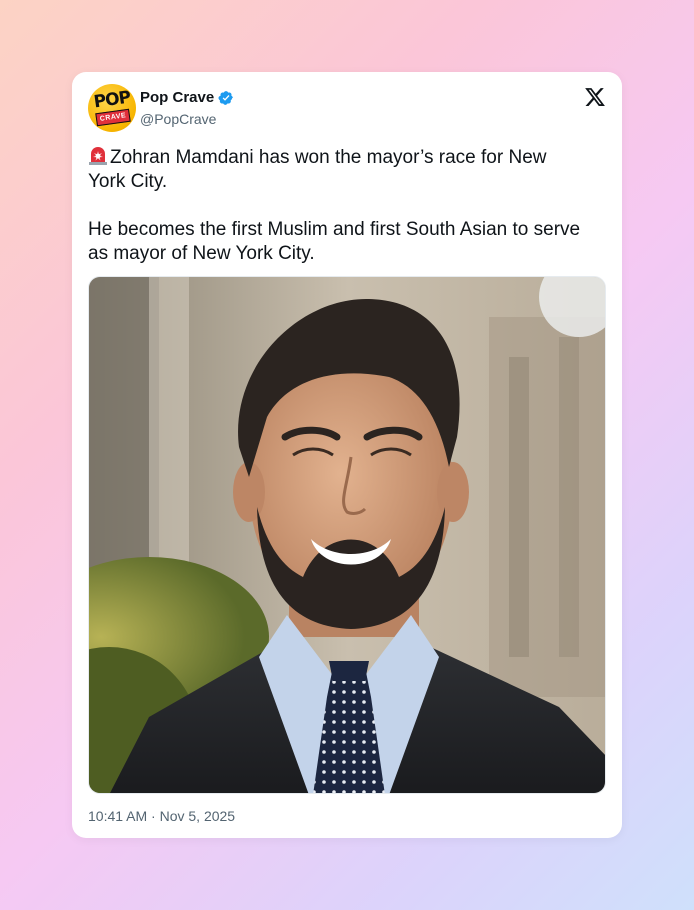  Describe the element at coordinates (226, 97) in the screenshot. I see `verified-badge-icon` at that location.